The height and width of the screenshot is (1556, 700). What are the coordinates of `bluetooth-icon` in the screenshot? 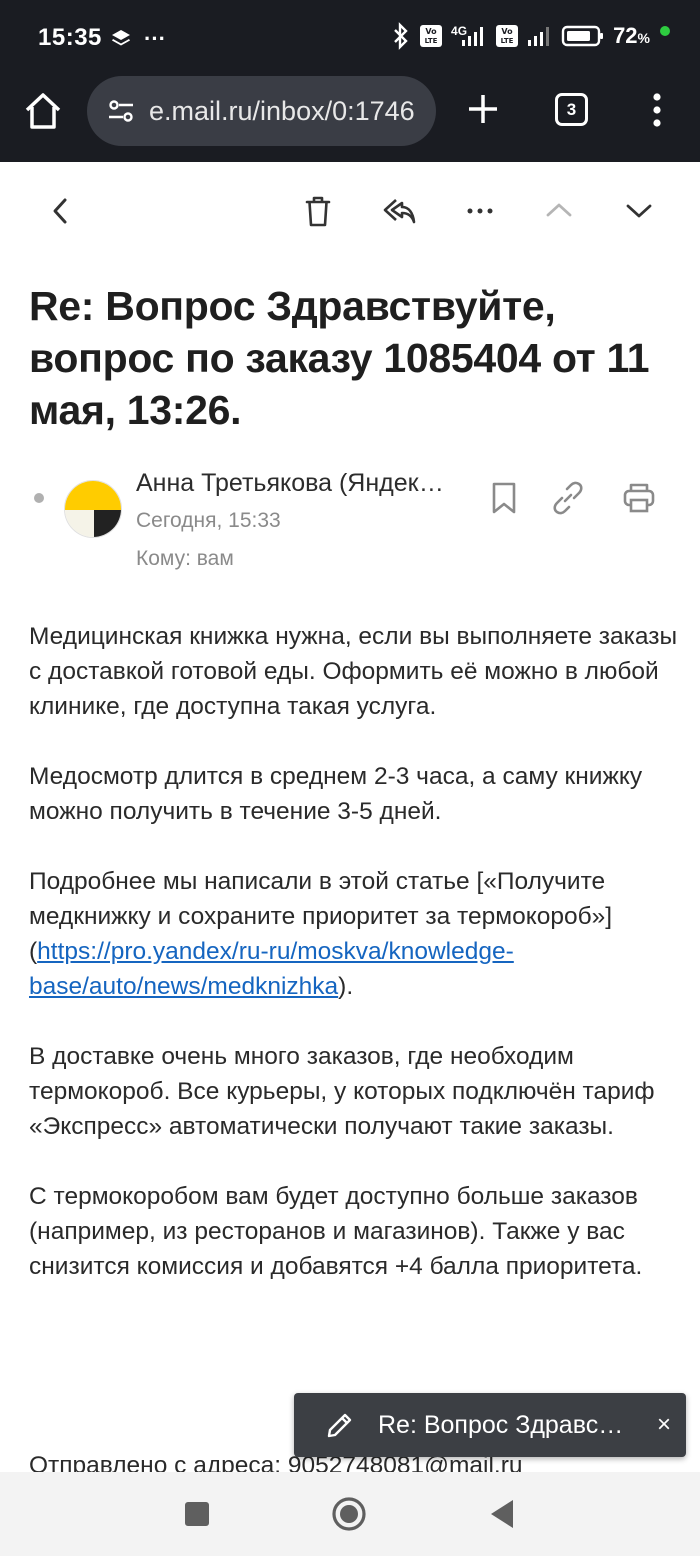 It's located at (401, 36).